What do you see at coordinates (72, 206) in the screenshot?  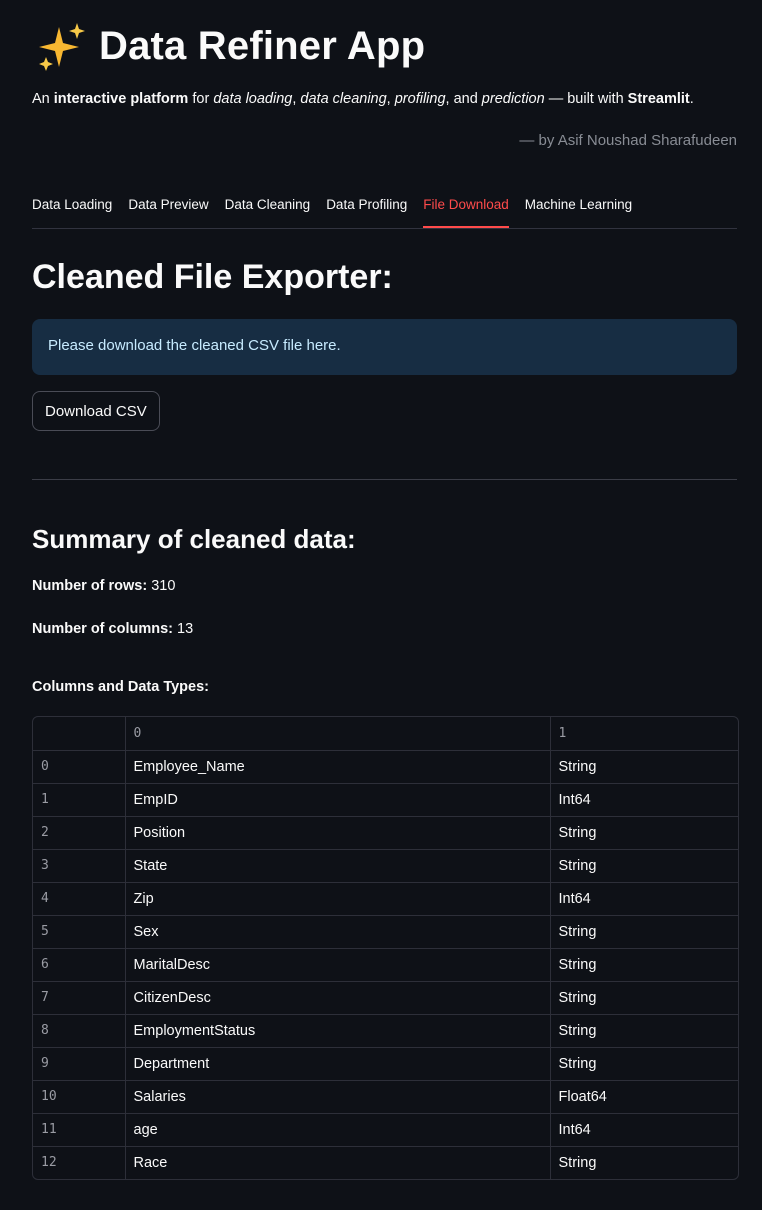 I see `tab-data-loading: Data Loading` at bounding box center [72, 206].